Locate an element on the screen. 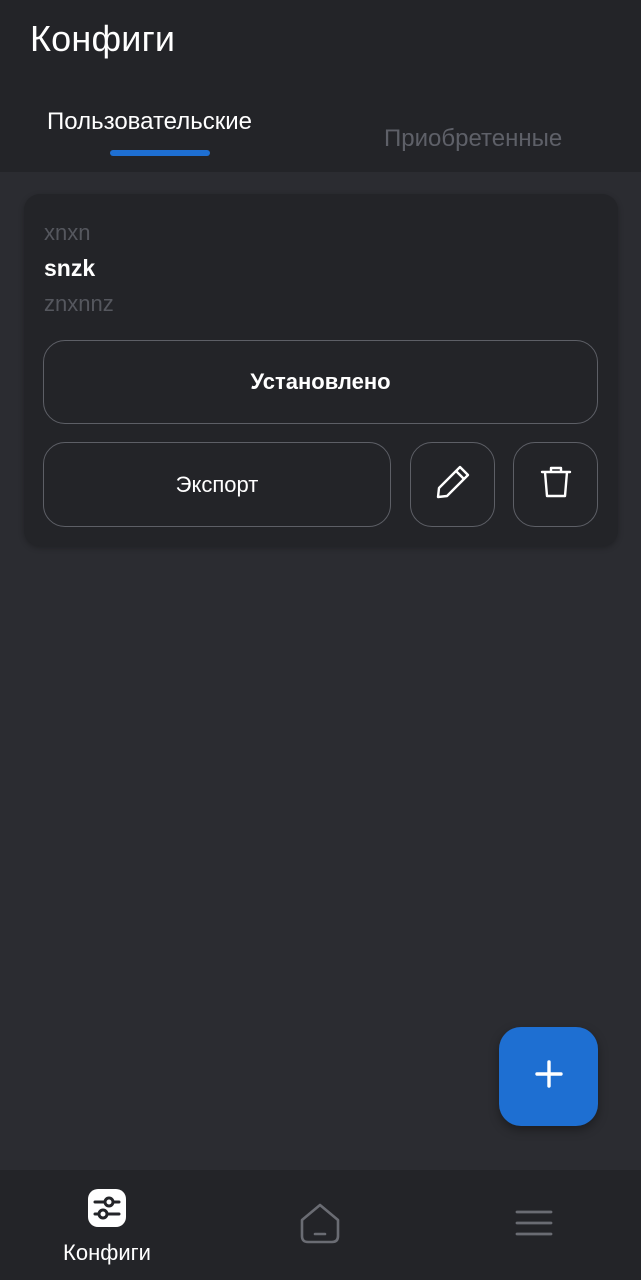 The height and width of the screenshot is (1280, 641). config-subtitle-bottom: znxnnz is located at coordinates (79, 303).